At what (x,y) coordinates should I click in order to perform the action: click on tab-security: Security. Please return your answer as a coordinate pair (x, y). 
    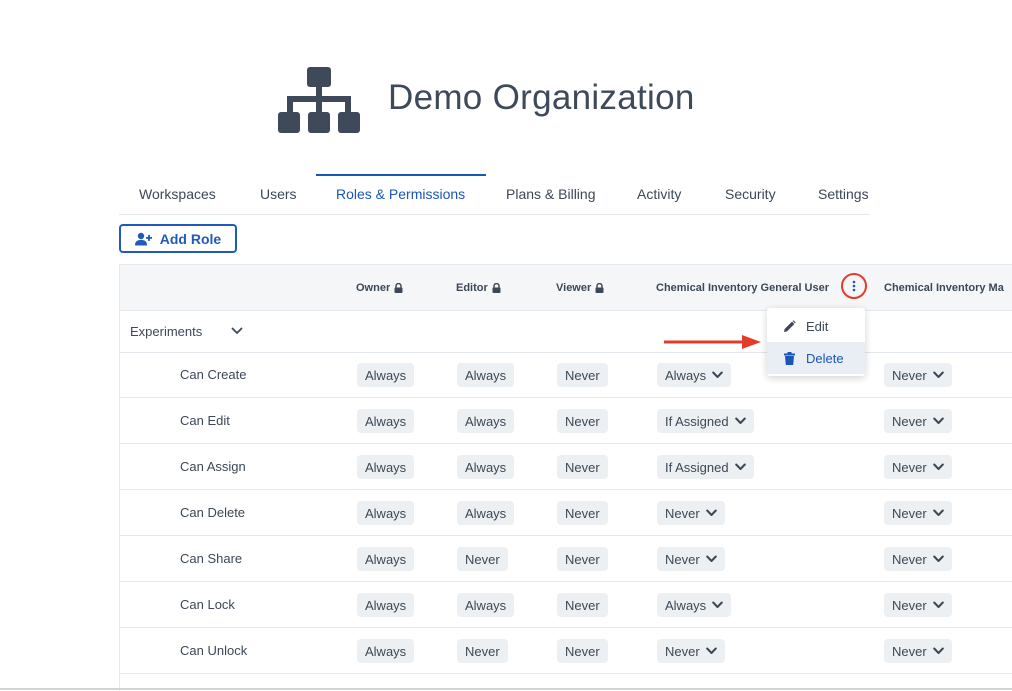
    Looking at the image, I should click on (750, 194).